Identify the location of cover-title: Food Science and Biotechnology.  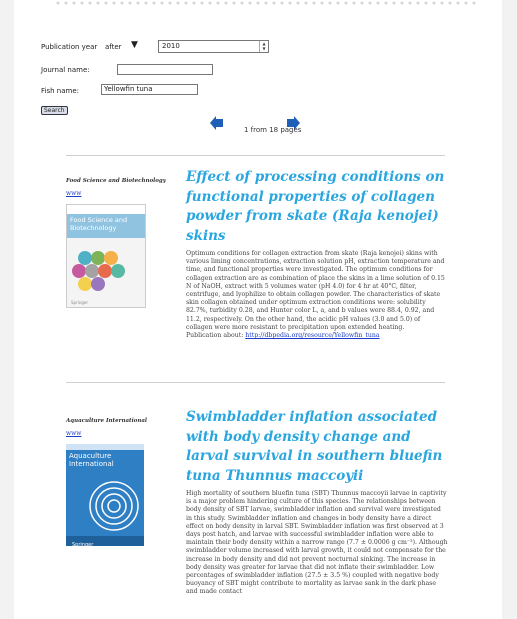
(106, 226).